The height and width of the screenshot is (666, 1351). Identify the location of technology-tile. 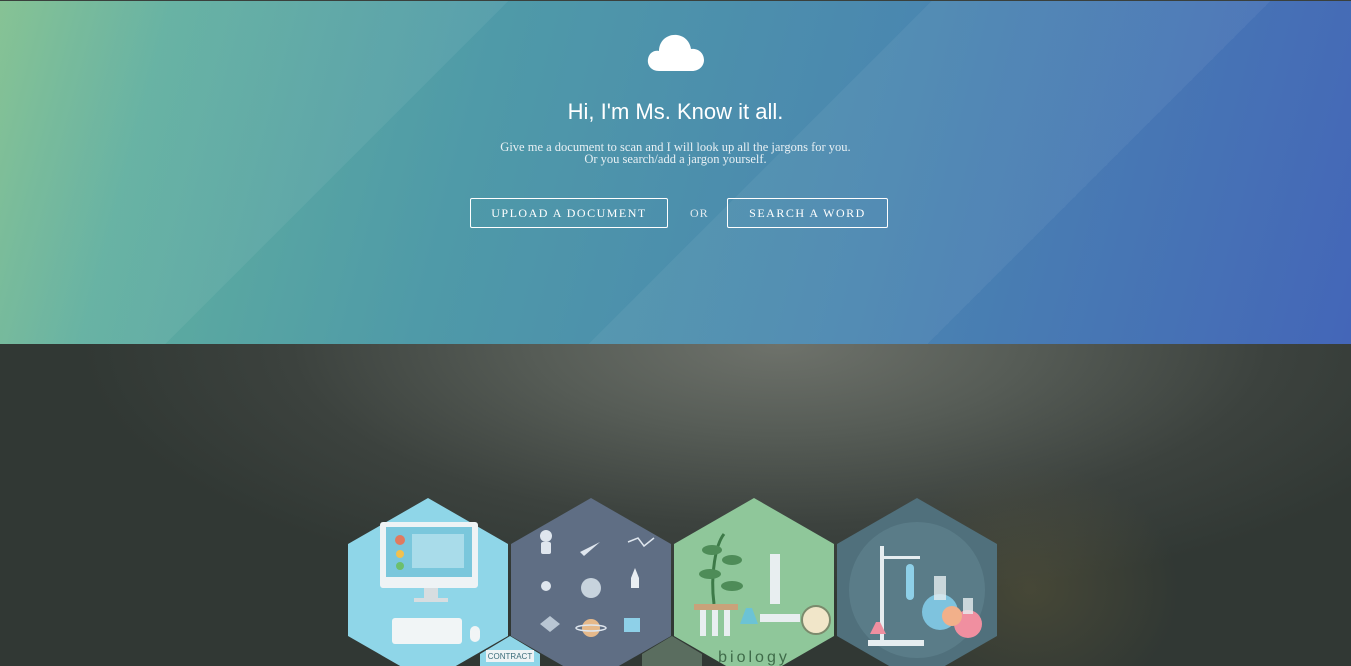
(428, 582).